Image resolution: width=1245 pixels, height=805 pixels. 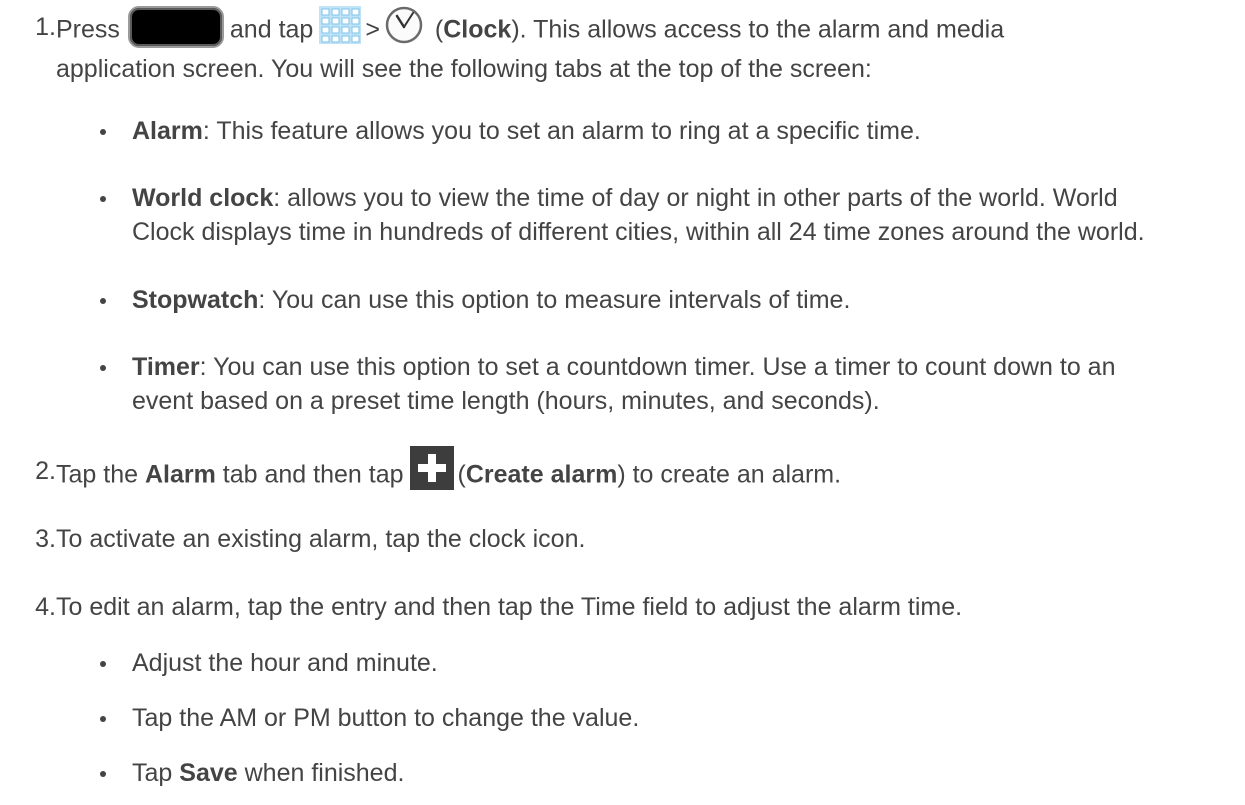 I want to click on step-number: 4., so click(x=45, y=607).